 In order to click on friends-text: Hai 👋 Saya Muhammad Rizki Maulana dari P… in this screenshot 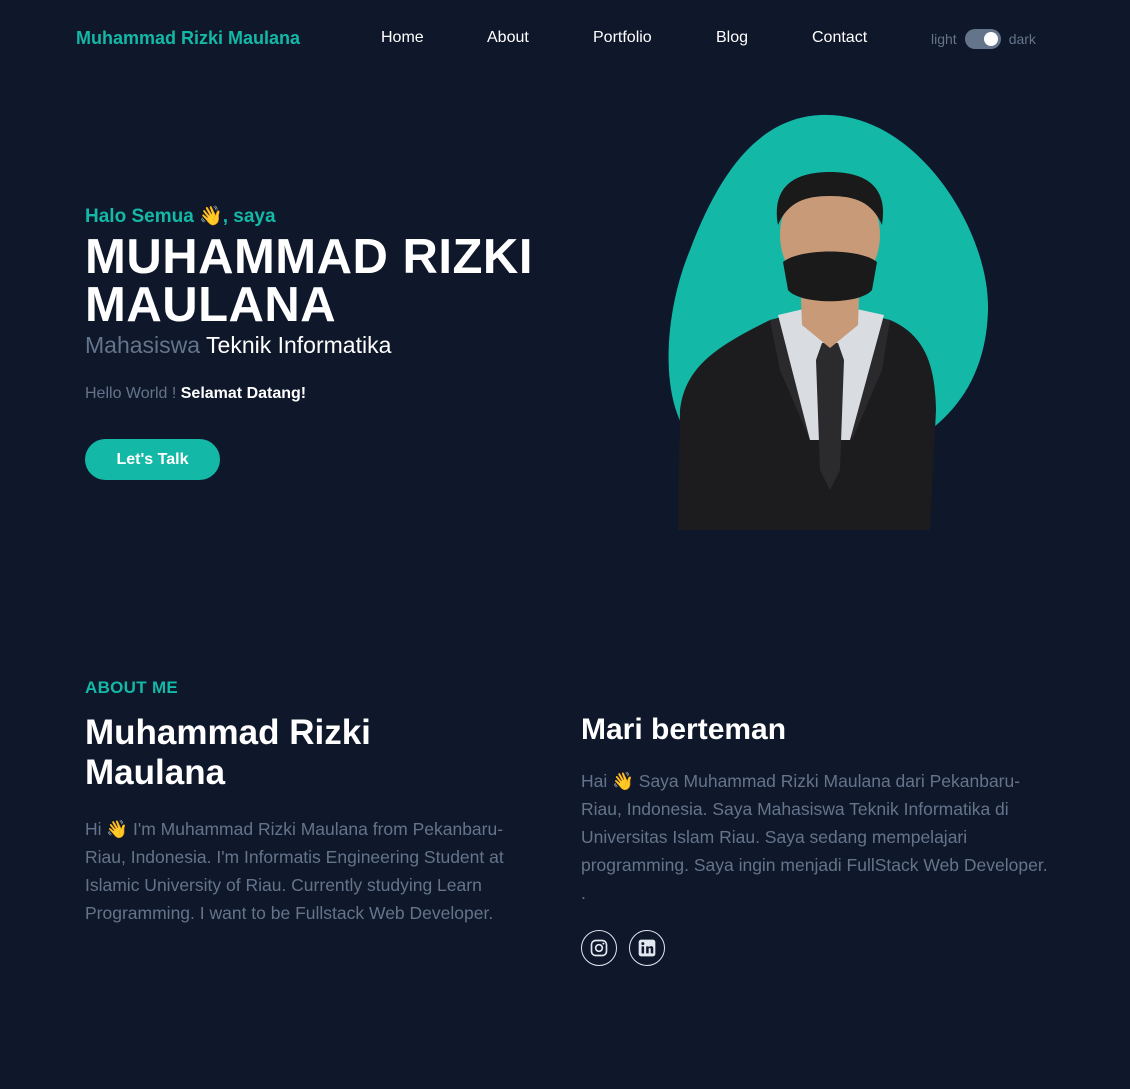, I will do `click(814, 837)`.